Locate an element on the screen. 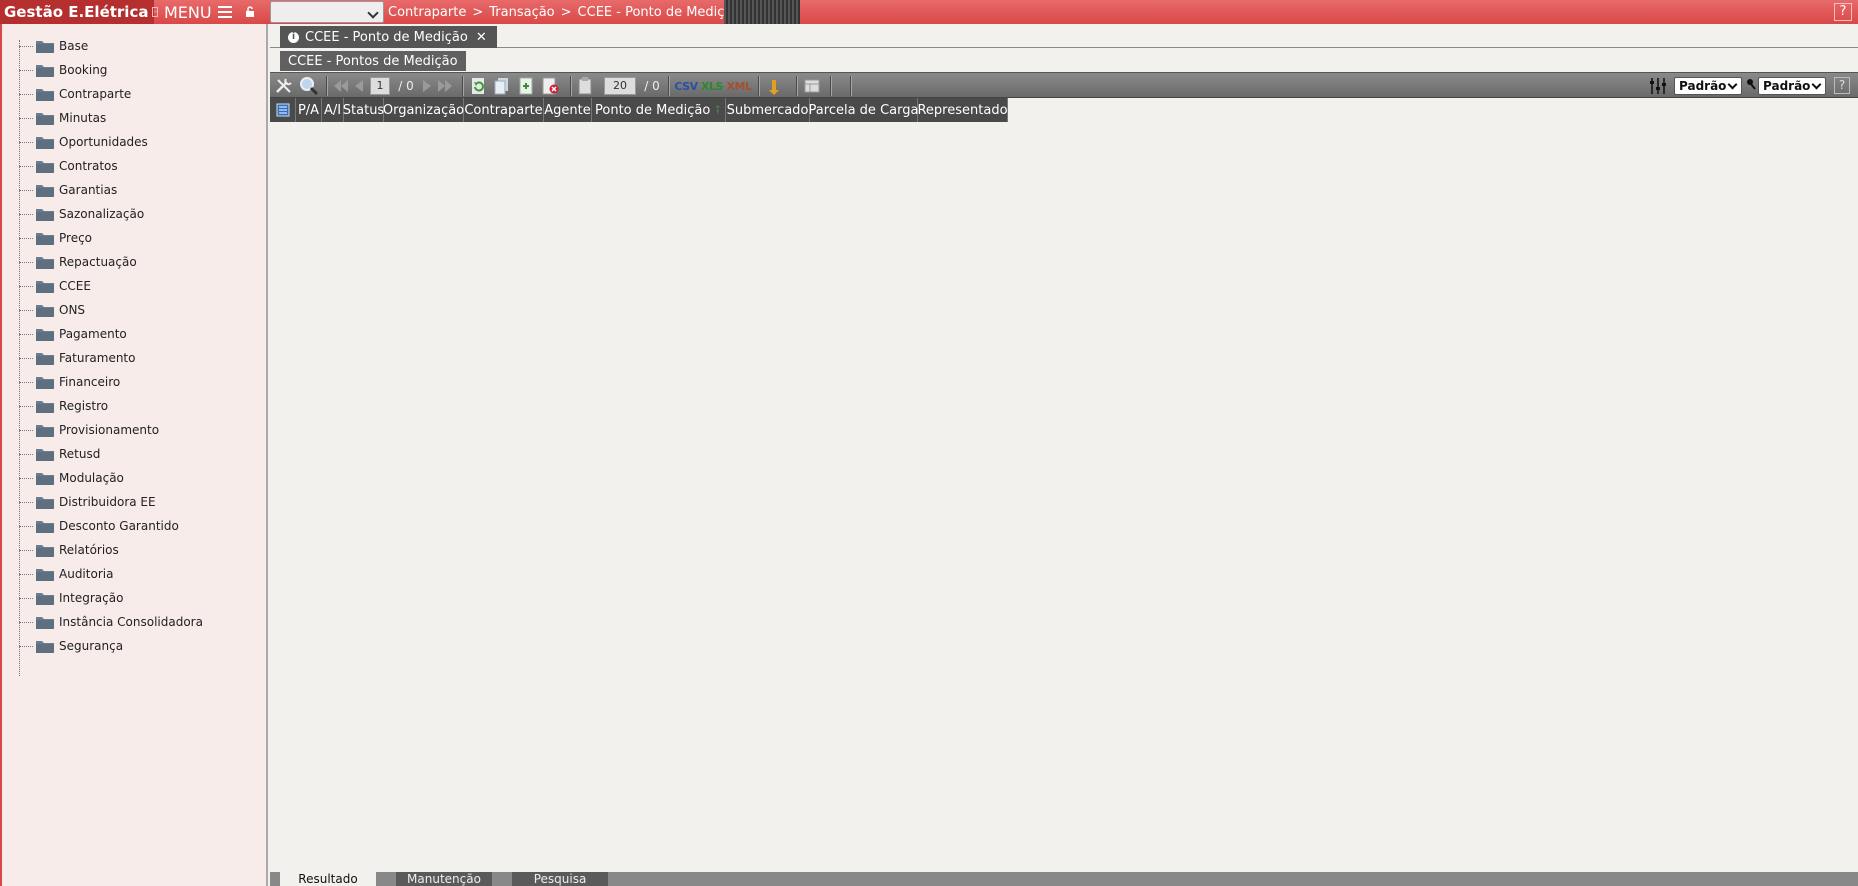  column-header: Organização is located at coordinates (423, 110).